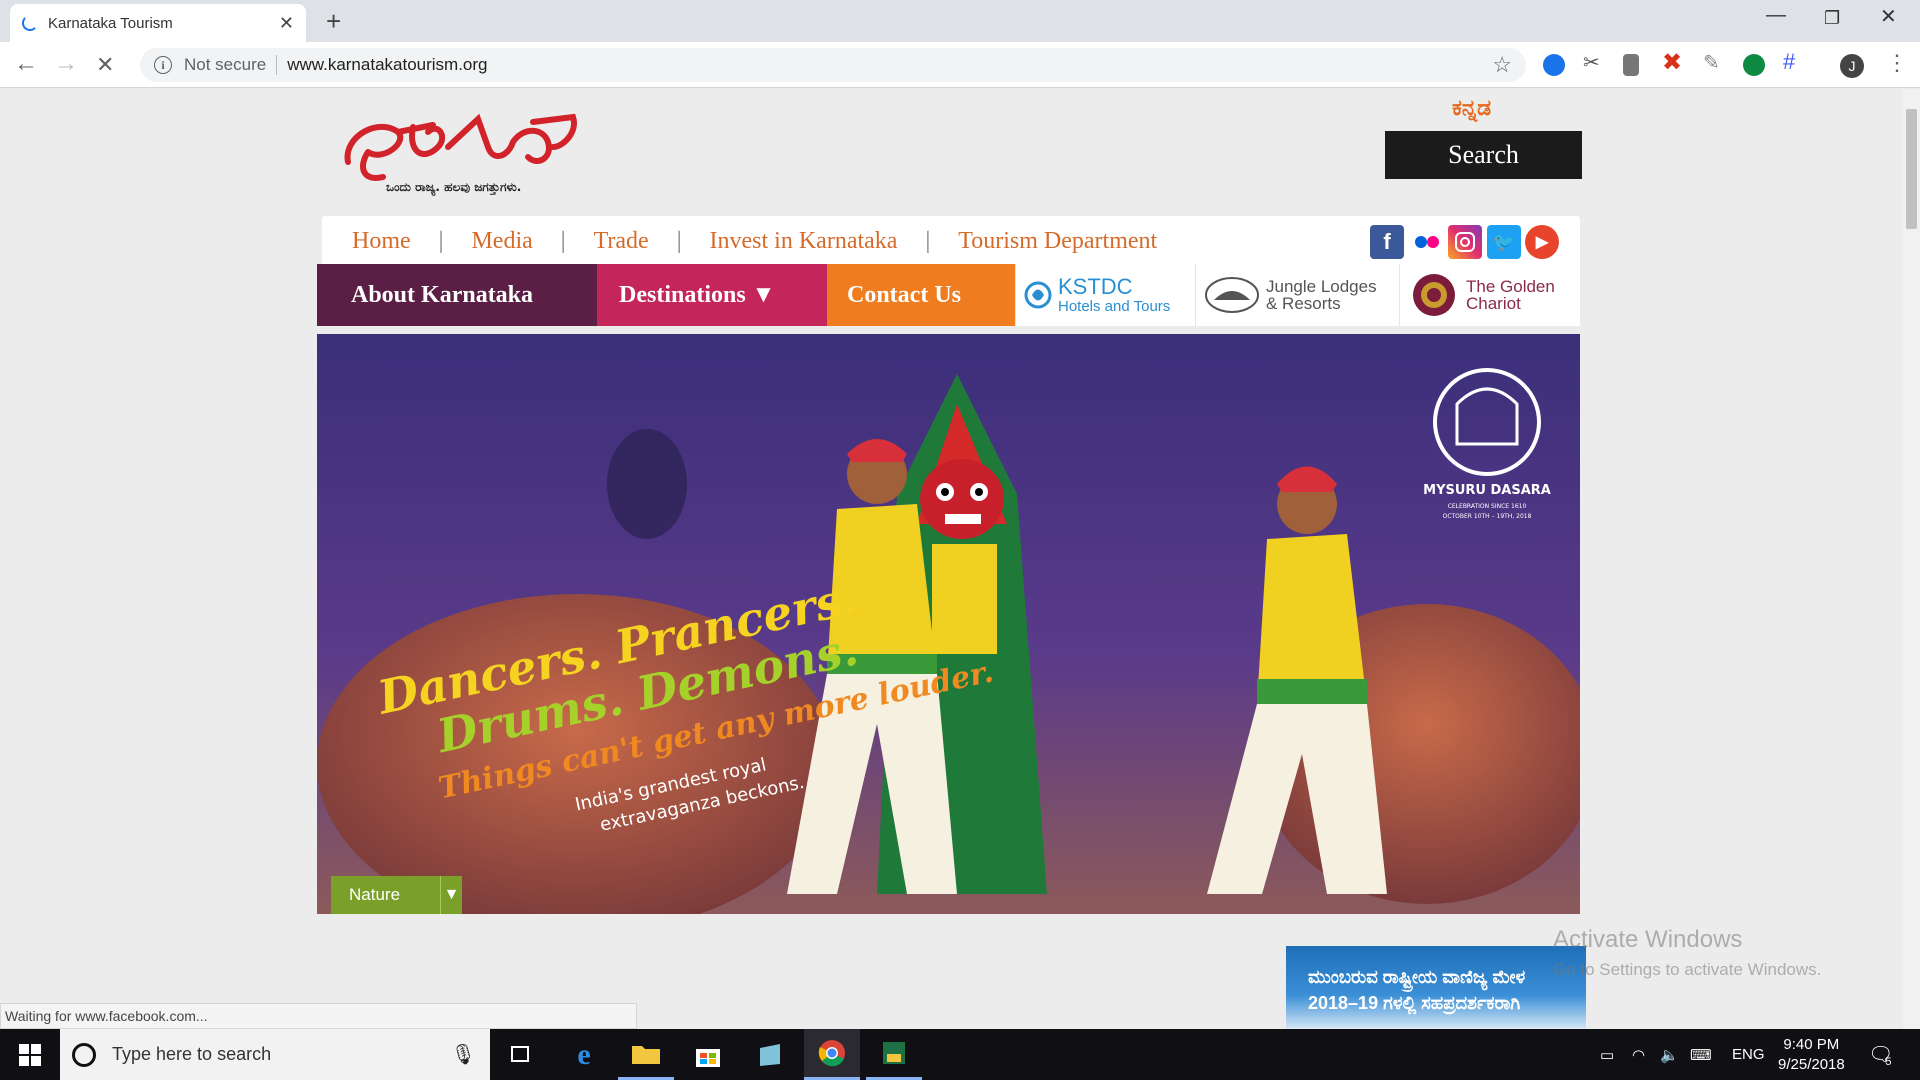  Describe the element at coordinates (1487, 490) in the screenshot. I see `badge-title: MYSURU DASARA` at that location.